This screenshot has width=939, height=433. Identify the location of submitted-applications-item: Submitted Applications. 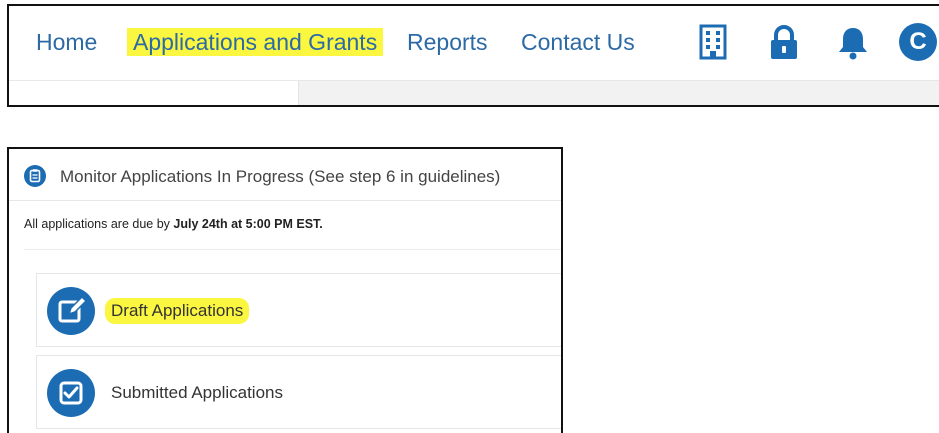
(298, 392).